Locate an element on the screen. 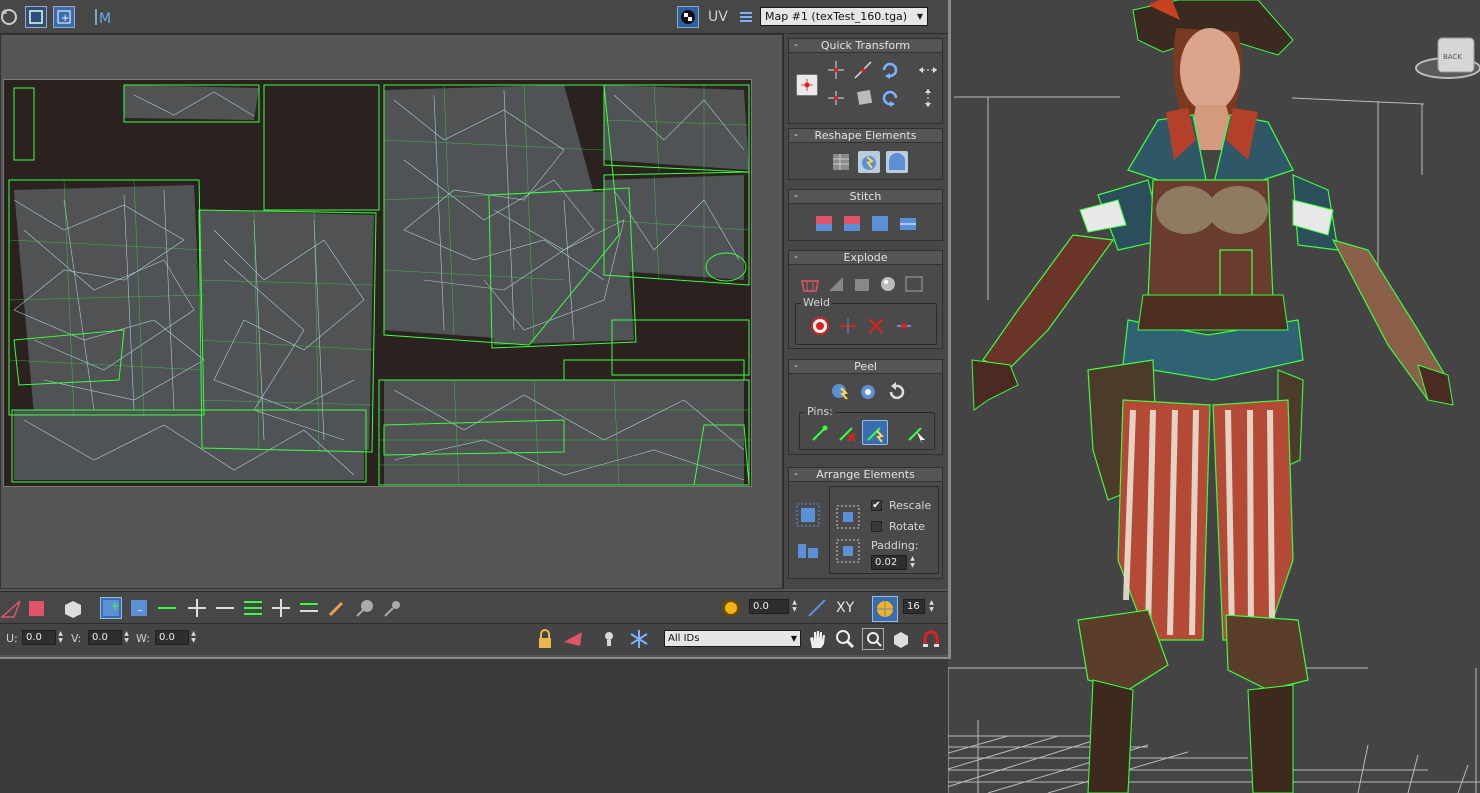  relax-icon is located at coordinates (869, 162).